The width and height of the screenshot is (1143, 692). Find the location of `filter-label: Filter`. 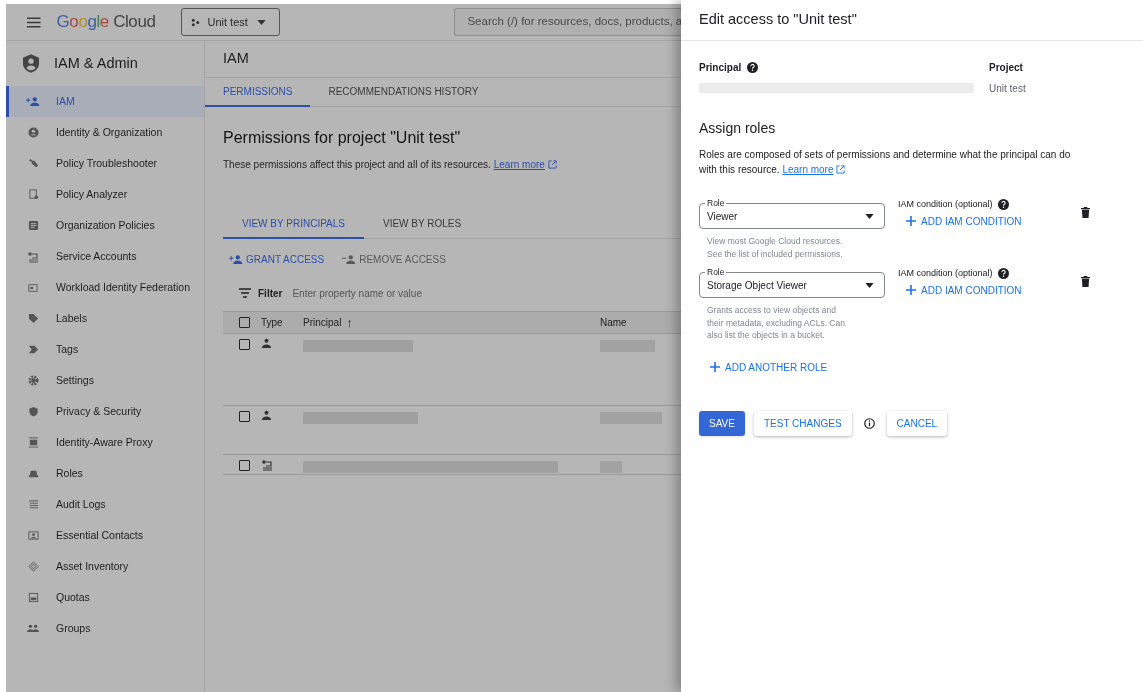

filter-label: Filter is located at coordinates (270, 293).